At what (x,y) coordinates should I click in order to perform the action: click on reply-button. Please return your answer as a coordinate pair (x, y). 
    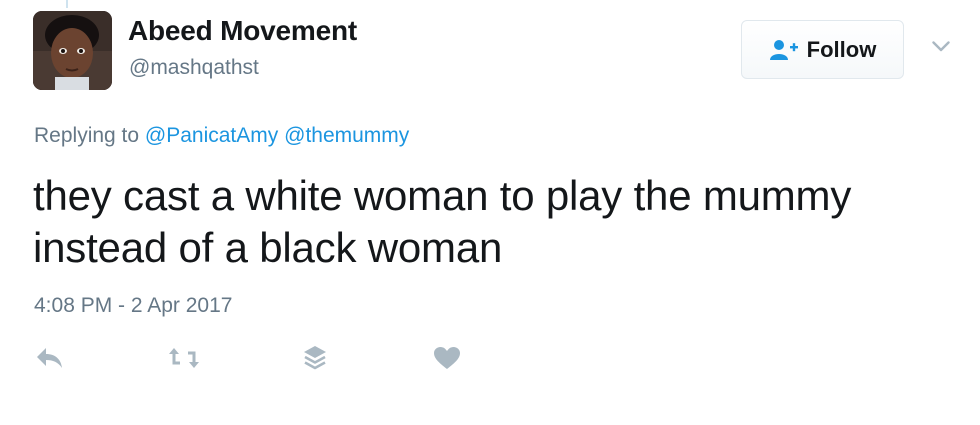
    Looking at the image, I should click on (50, 360).